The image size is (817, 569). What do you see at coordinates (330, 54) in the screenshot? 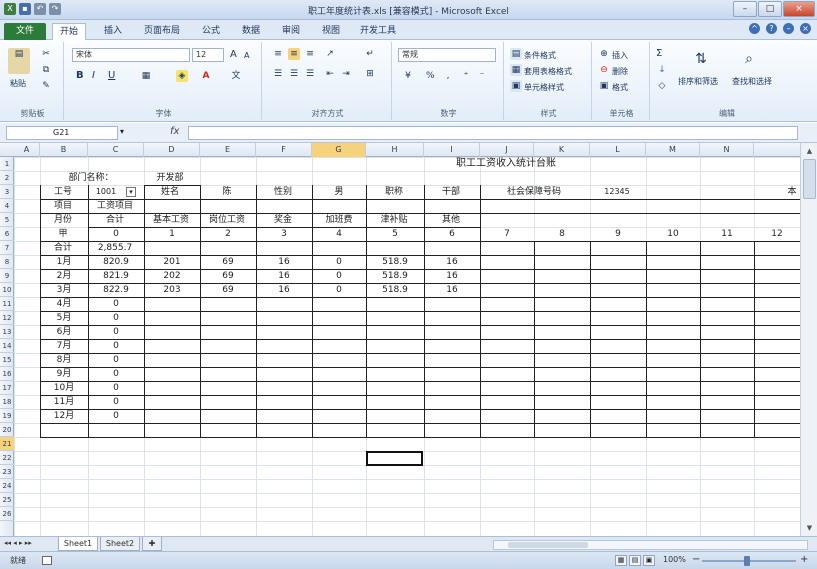
I see `orientation-icon: ↗` at bounding box center [330, 54].